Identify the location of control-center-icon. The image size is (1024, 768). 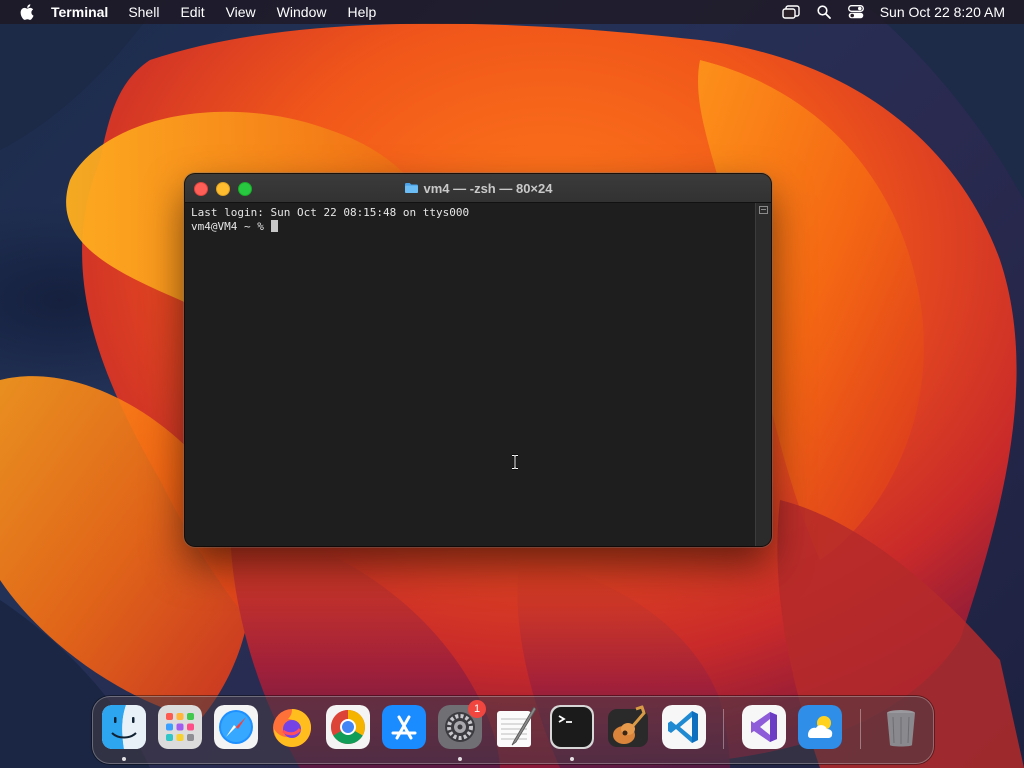
(855, 12).